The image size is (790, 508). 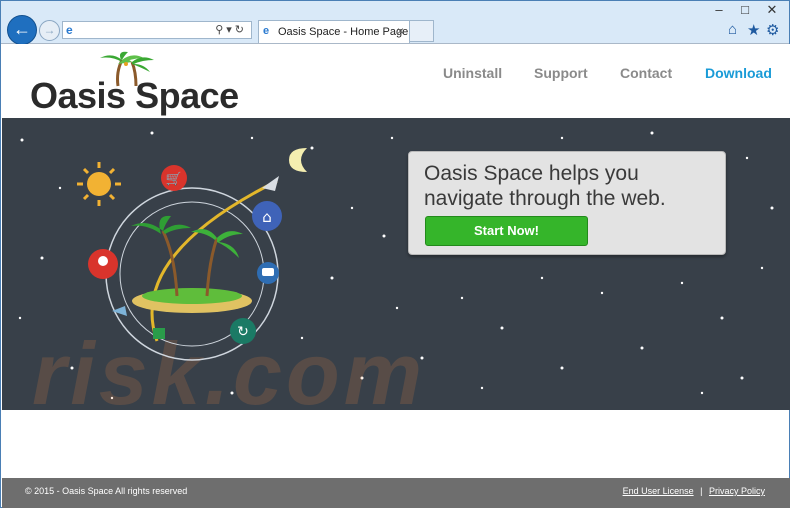 I want to click on cart-icon: 🛒, so click(x=174, y=179).